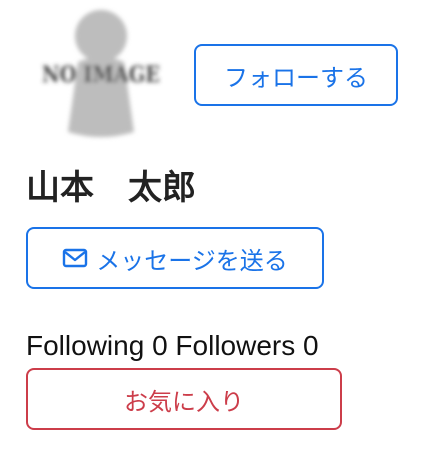  What do you see at coordinates (172, 346) in the screenshot?
I see `follow-stats: Following 0 Followers 0` at bounding box center [172, 346].